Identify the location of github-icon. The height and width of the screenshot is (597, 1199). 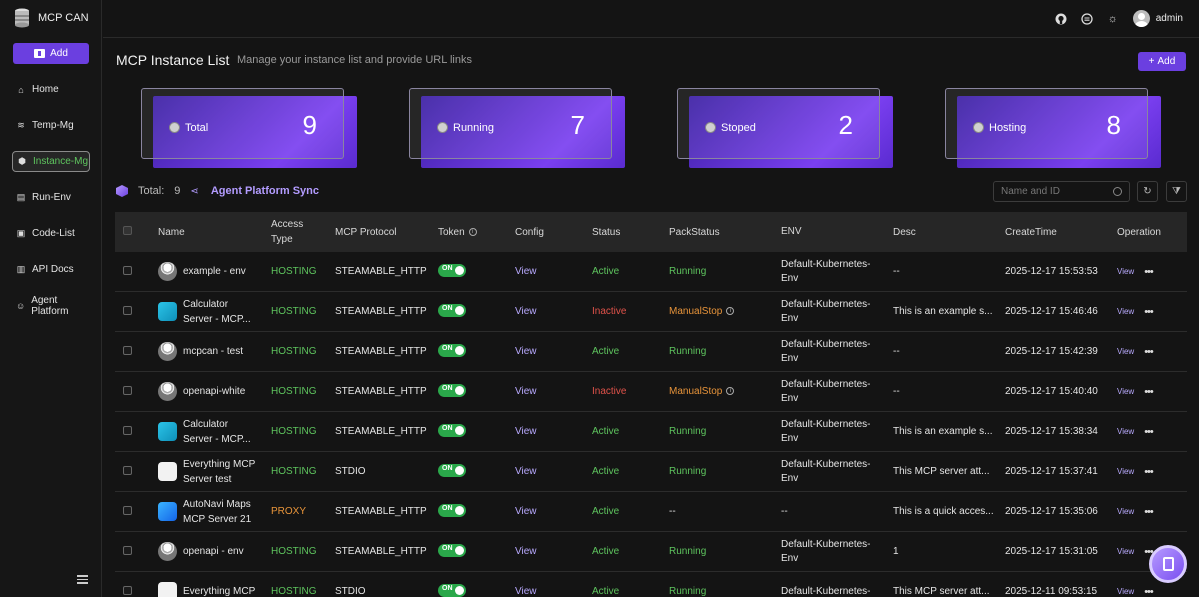
(1061, 19).